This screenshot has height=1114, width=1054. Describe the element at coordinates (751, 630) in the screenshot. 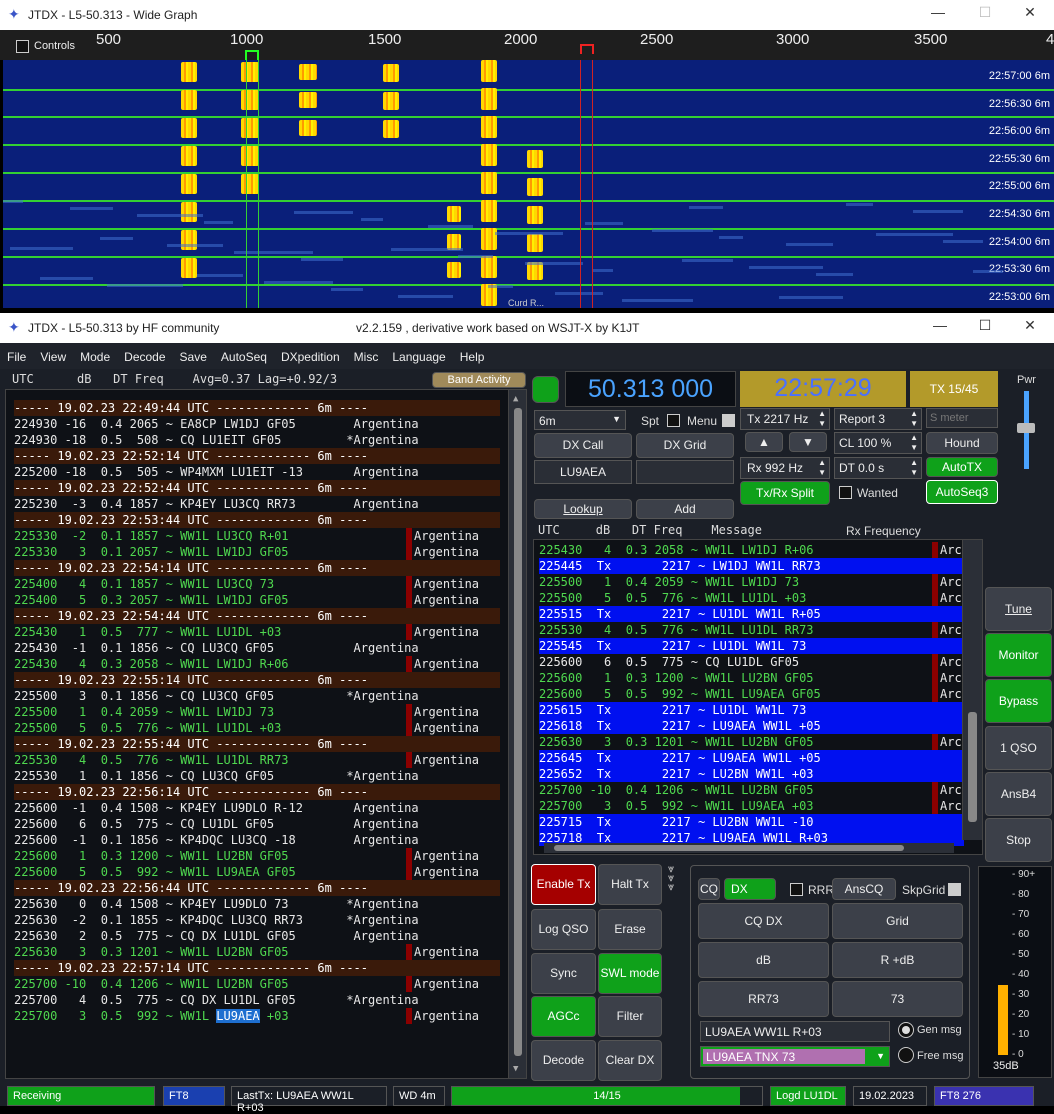

I see `rx-decode-line: 225530 4 0.5 776 ~ WW1L LU1DL RR73 Arc` at that location.